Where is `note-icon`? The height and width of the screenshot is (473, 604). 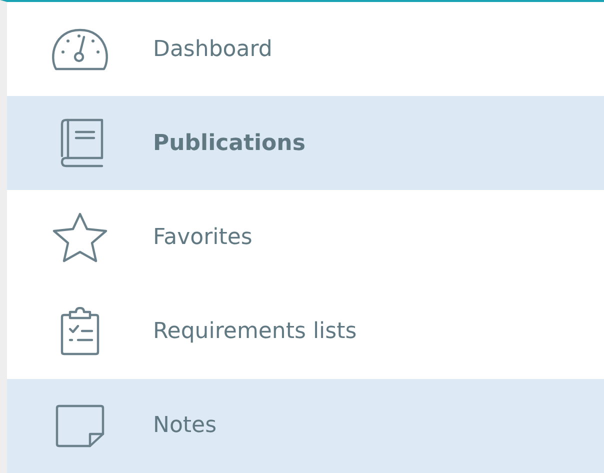 note-icon is located at coordinates (80, 426).